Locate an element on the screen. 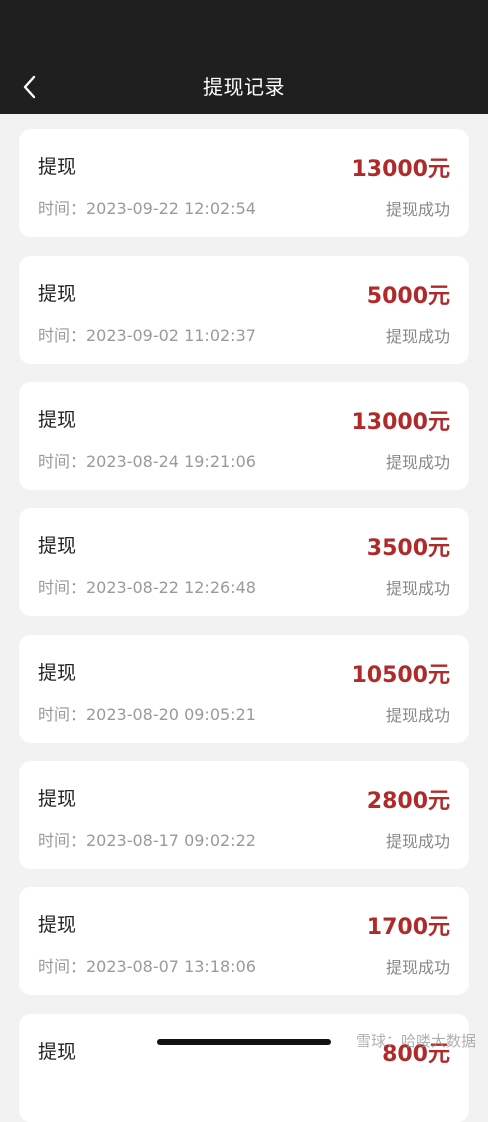 Image resolution: width=488 pixels, height=1122 pixels. record-time: 时间：2023-08-24 19:21:06 is located at coordinates (147, 461).